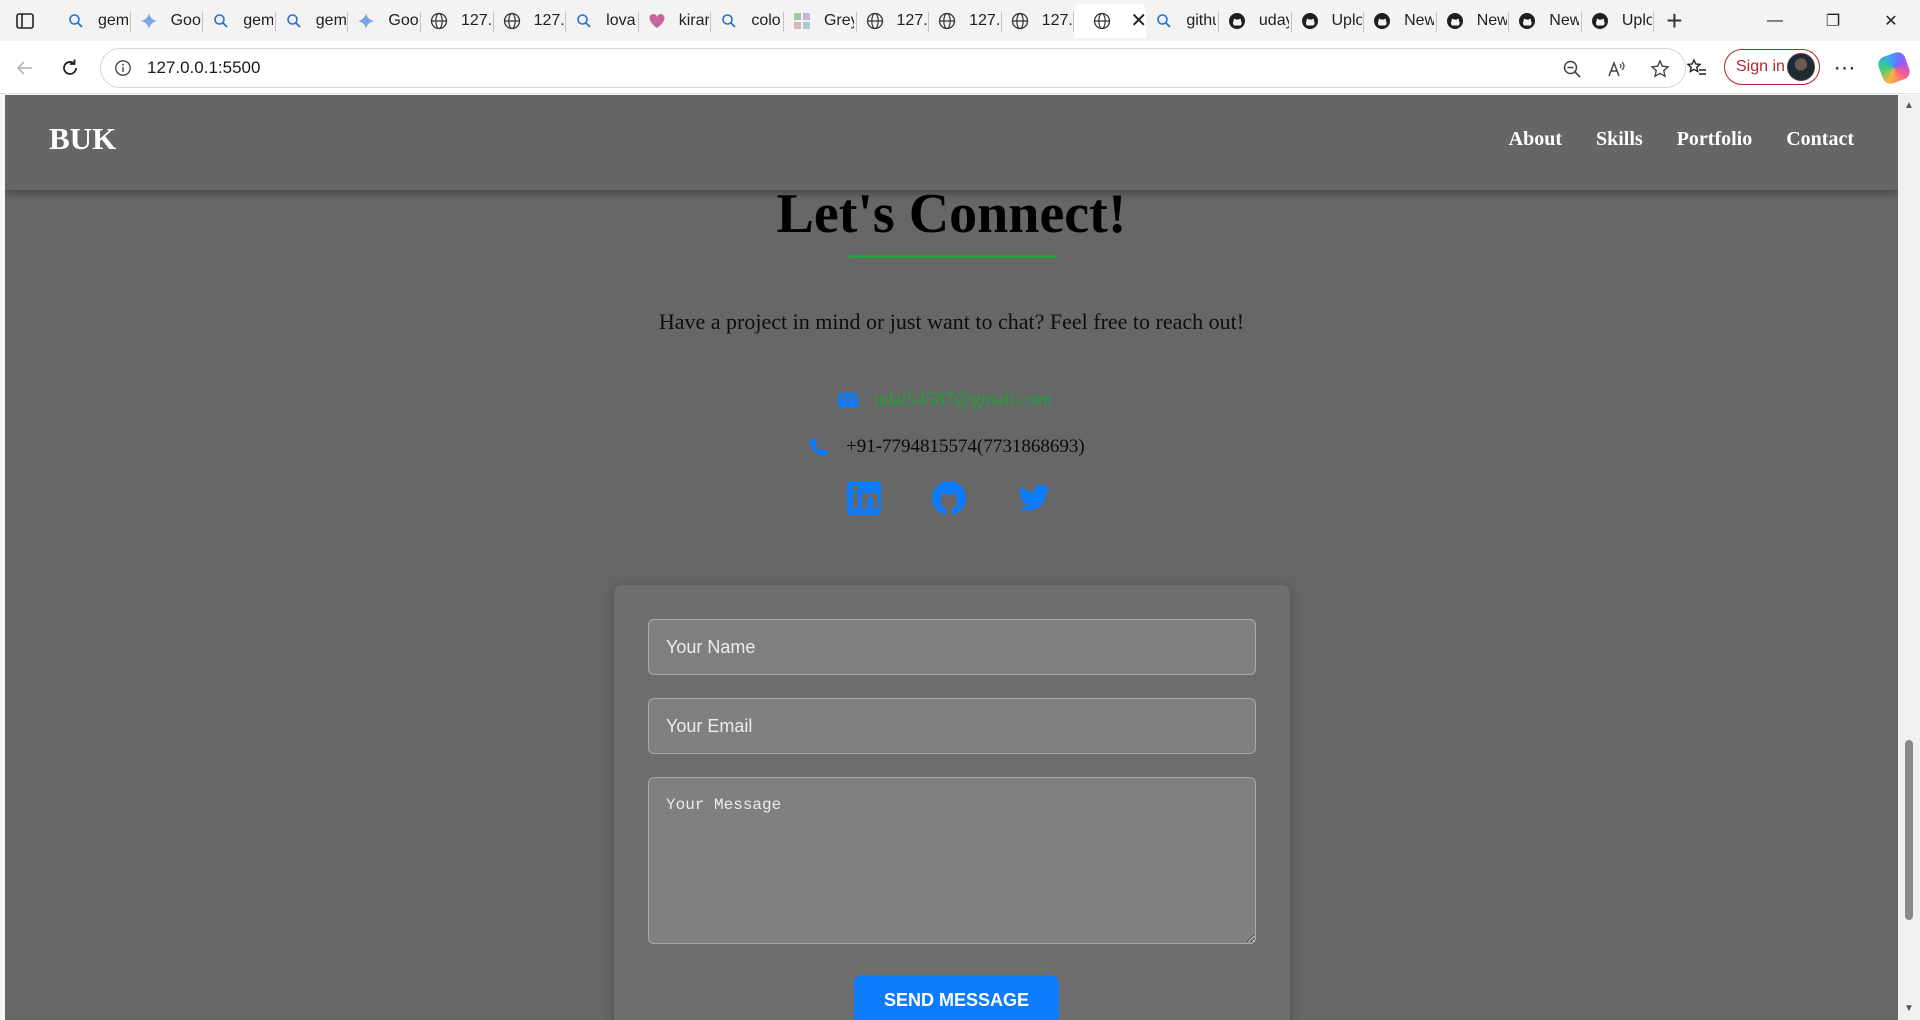 This screenshot has height=1020, width=1920. What do you see at coordinates (1674, 21) in the screenshot?
I see `new-tab-plus-icon: +` at bounding box center [1674, 21].